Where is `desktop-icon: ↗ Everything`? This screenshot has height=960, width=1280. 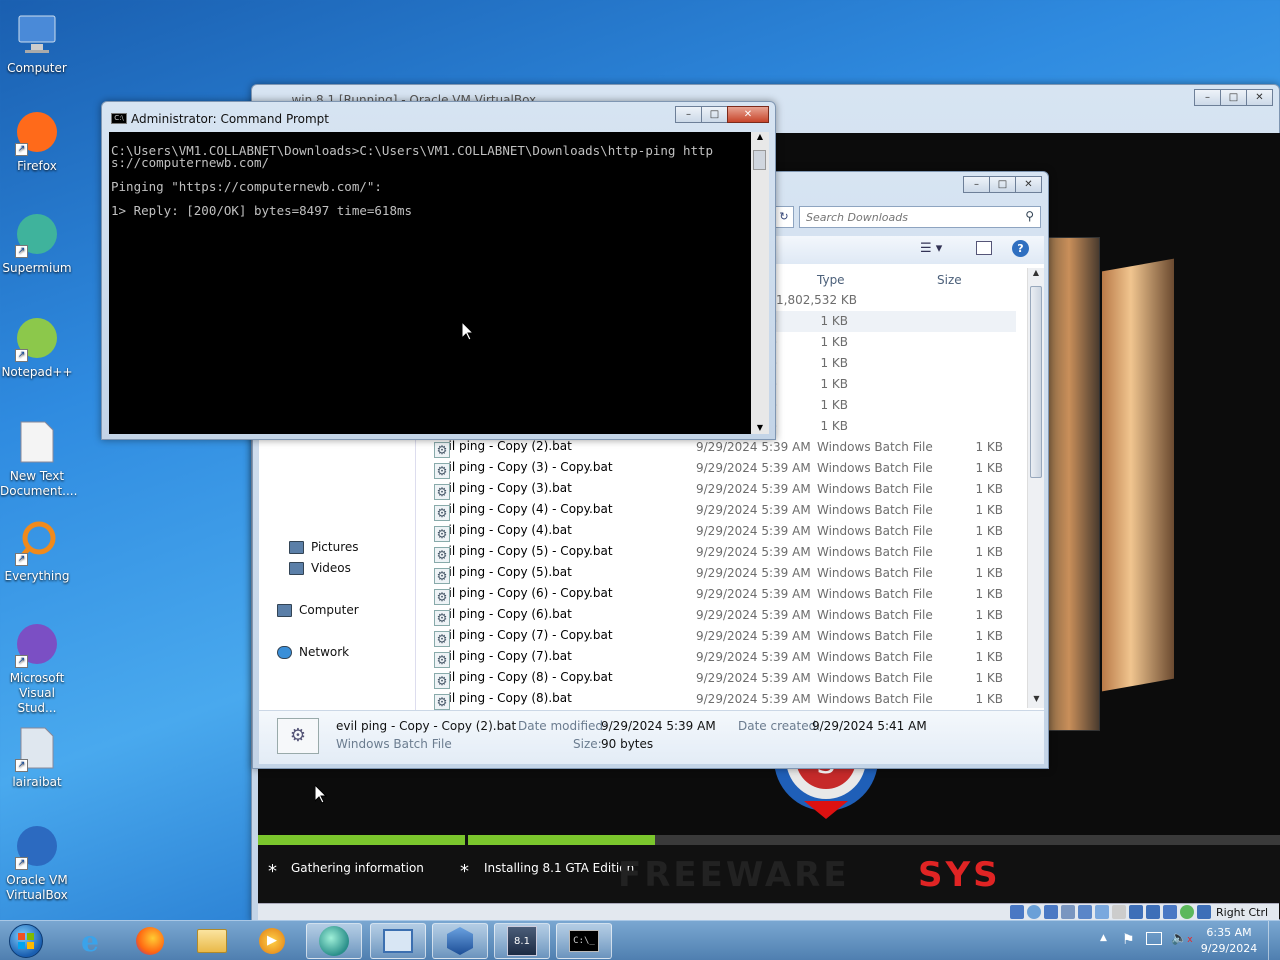 desktop-icon: ↗ Everything is located at coordinates (37, 551).